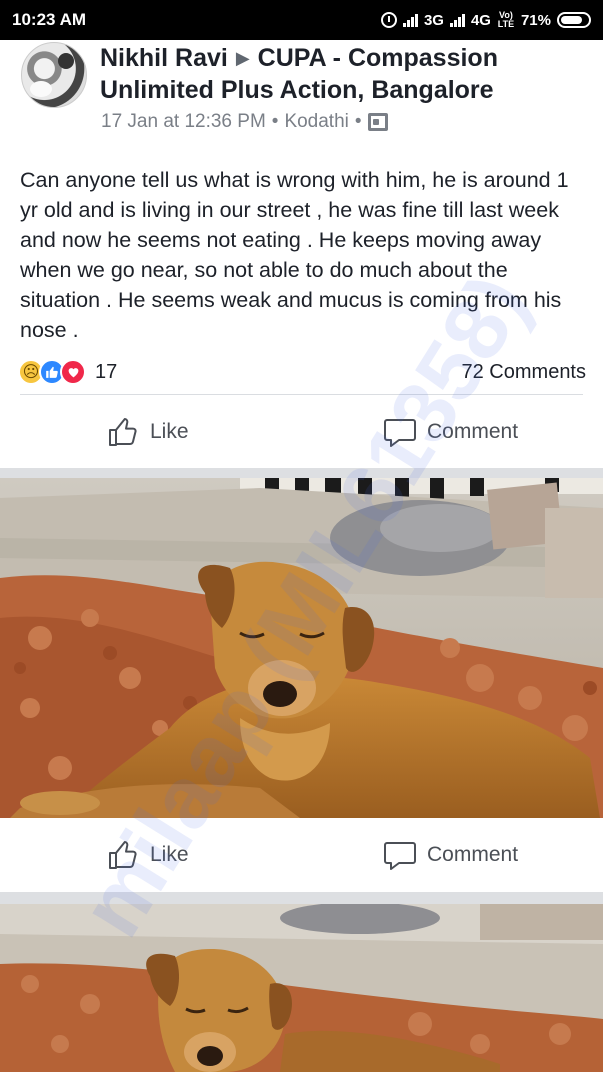 The height and width of the screenshot is (1072, 603). What do you see at coordinates (410, 20) in the screenshot?
I see `signal-icon` at bounding box center [410, 20].